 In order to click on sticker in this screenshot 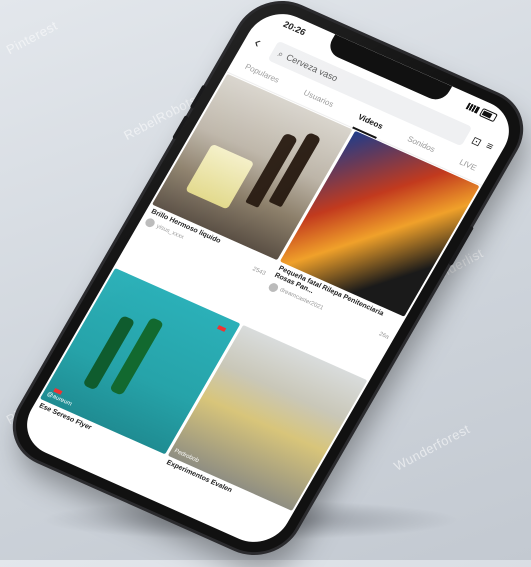, I will do `click(221, 328)`.